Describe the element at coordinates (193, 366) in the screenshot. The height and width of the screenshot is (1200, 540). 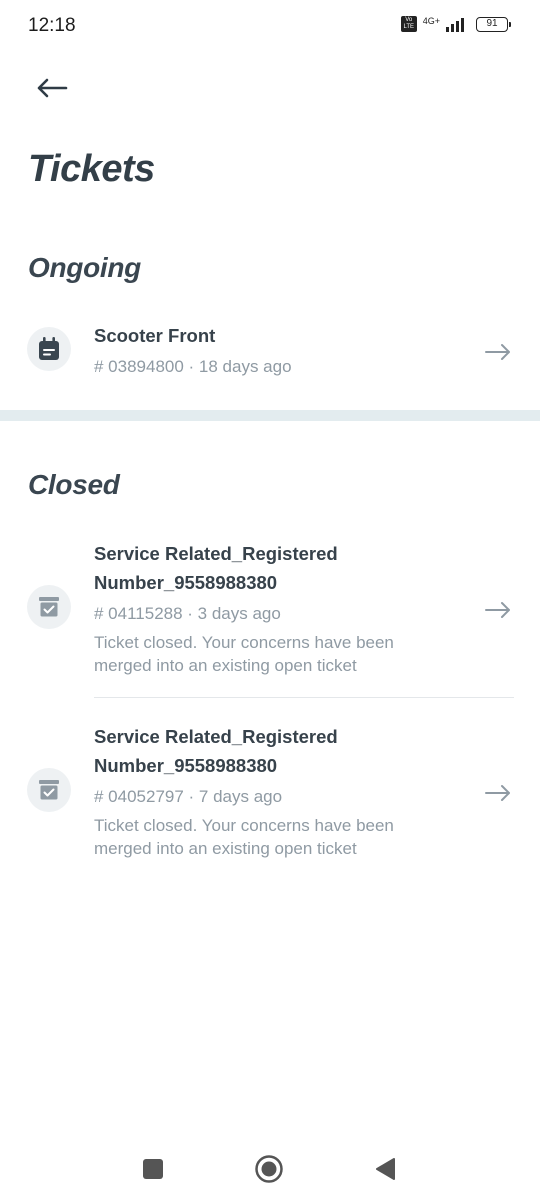
I see `ticket-meta: # 03894800 · 18 days ago` at that location.